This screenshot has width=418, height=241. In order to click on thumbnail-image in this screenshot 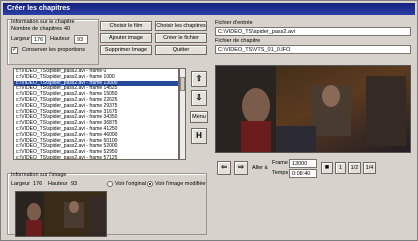, I will do `click(61, 214)`.